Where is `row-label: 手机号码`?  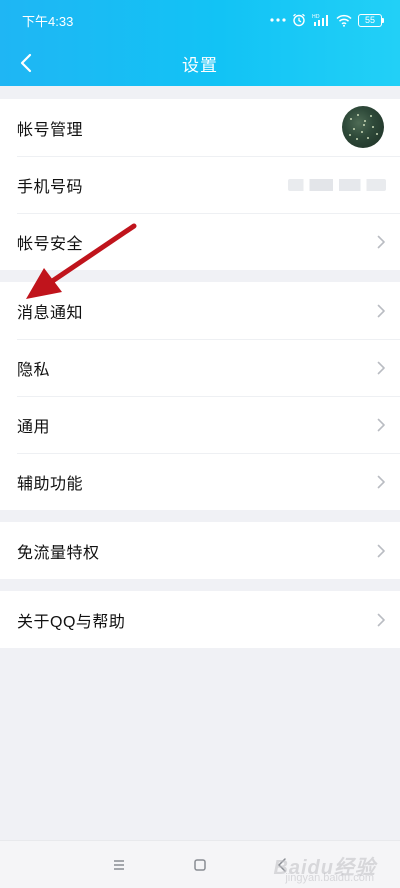
row-label: 手机号码 is located at coordinates (50, 187).